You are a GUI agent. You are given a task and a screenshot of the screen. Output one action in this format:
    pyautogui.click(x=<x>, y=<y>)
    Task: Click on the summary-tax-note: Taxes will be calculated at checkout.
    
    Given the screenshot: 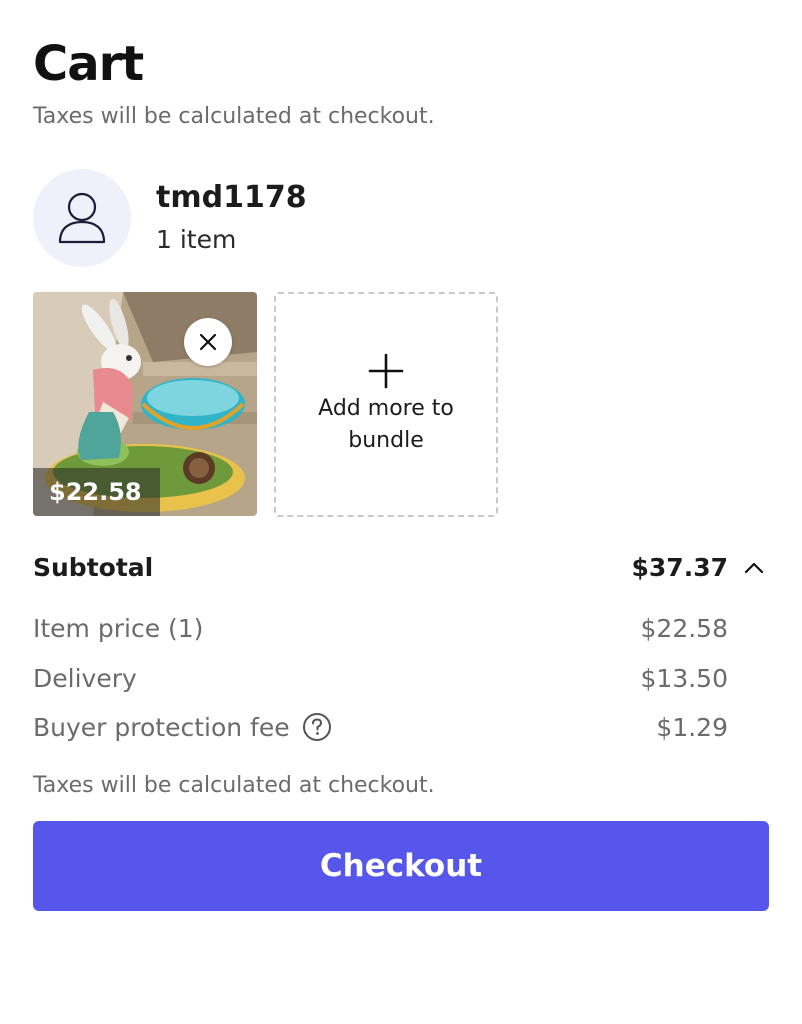 What is the action you would take?
    pyautogui.click(x=234, y=785)
    